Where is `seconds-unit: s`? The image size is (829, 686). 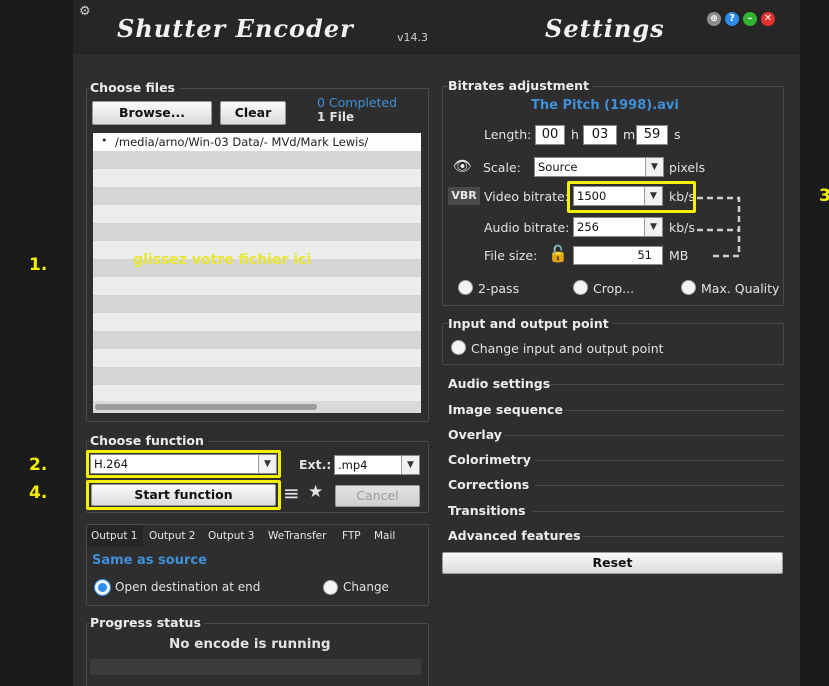
seconds-unit: s is located at coordinates (677, 134).